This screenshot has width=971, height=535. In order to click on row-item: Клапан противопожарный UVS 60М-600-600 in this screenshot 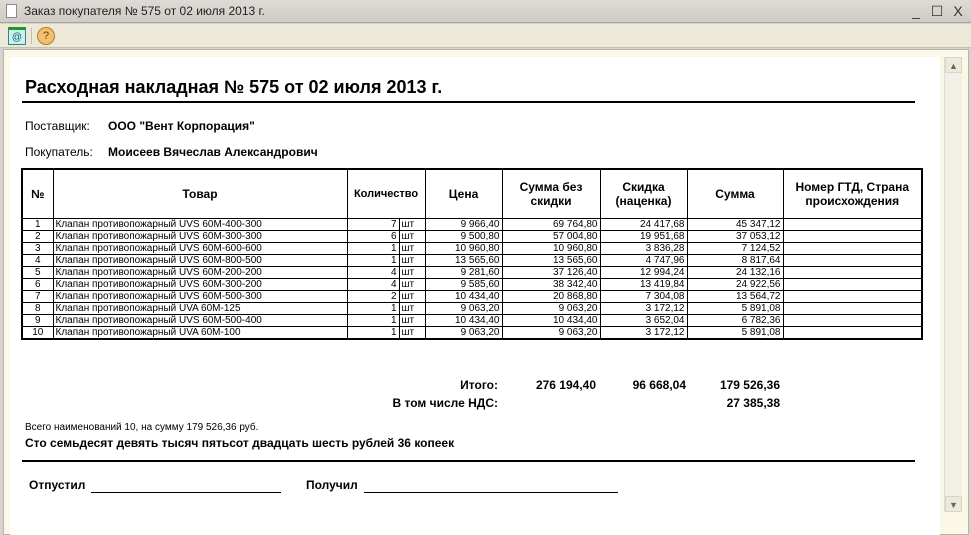, I will do `click(200, 248)`.